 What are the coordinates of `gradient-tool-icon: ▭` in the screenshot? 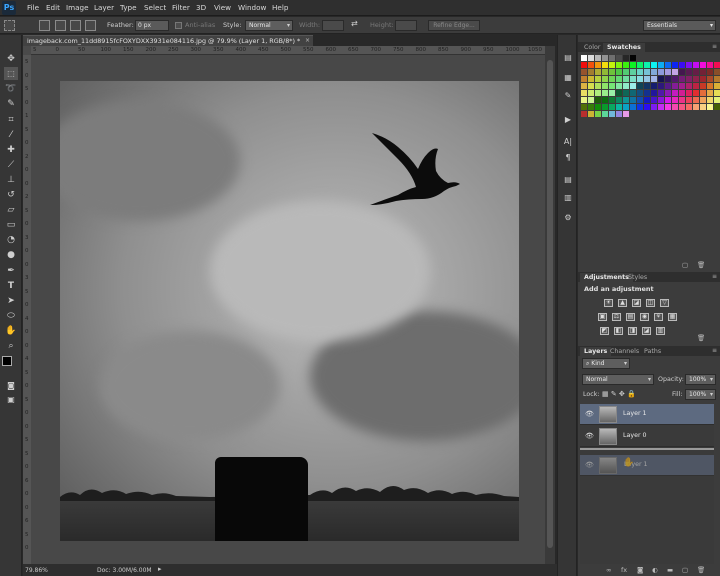 It's located at (11, 224).